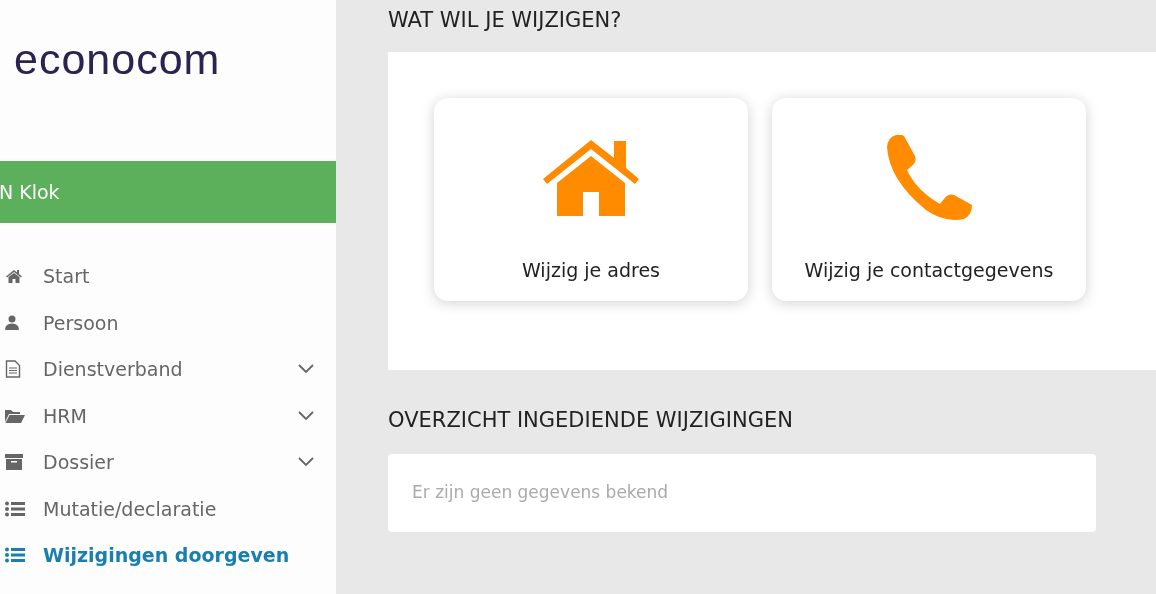 Image resolution: width=1156 pixels, height=594 pixels. What do you see at coordinates (168, 369) in the screenshot?
I see `sidebar-item: Dienstverband` at bounding box center [168, 369].